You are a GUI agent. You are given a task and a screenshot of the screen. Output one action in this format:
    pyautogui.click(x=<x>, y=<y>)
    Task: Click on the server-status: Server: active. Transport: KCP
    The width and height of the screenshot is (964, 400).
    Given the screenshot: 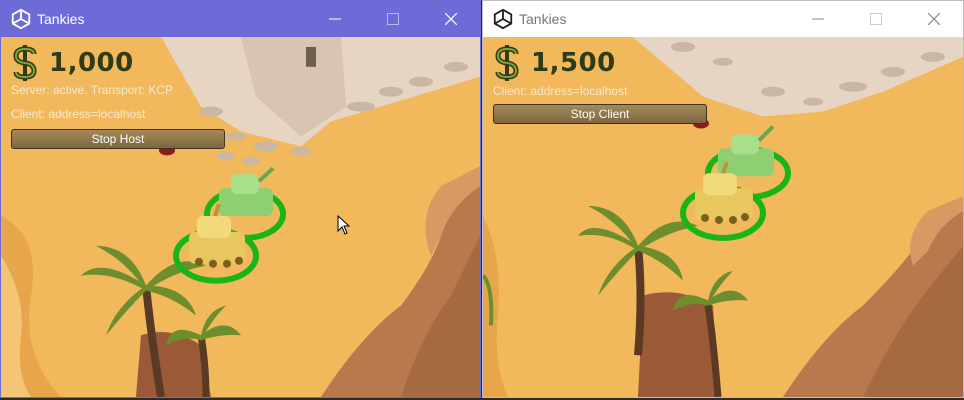 What is the action you would take?
    pyautogui.click(x=92, y=90)
    